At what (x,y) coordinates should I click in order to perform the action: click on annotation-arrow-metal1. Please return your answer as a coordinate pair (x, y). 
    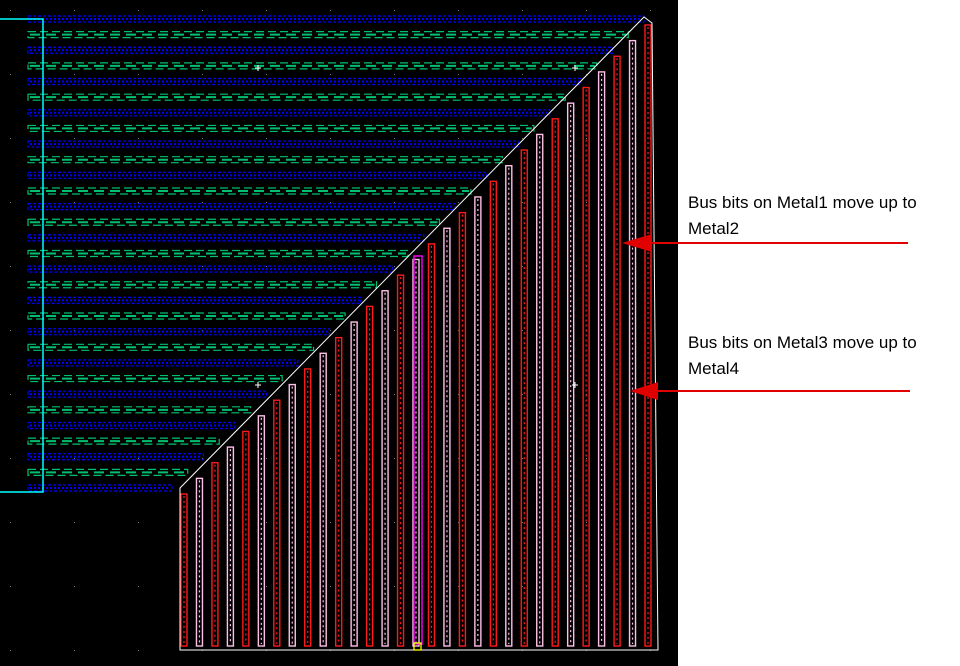
    Looking at the image, I should click on (765, 243).